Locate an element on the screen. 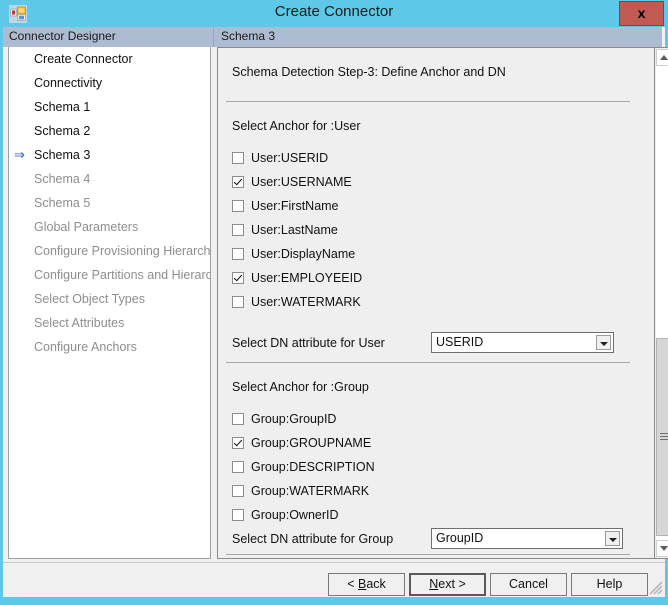 The image size is (668, 605). window-title: Create Connector is located at coordinates (334, 11).